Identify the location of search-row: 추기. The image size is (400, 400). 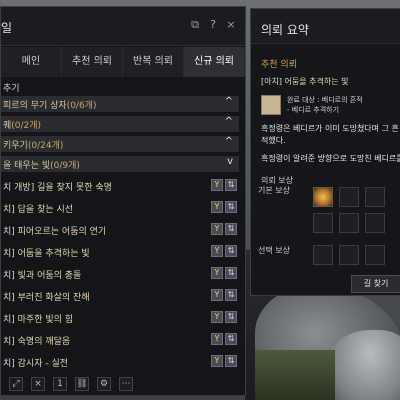
(123, 88).